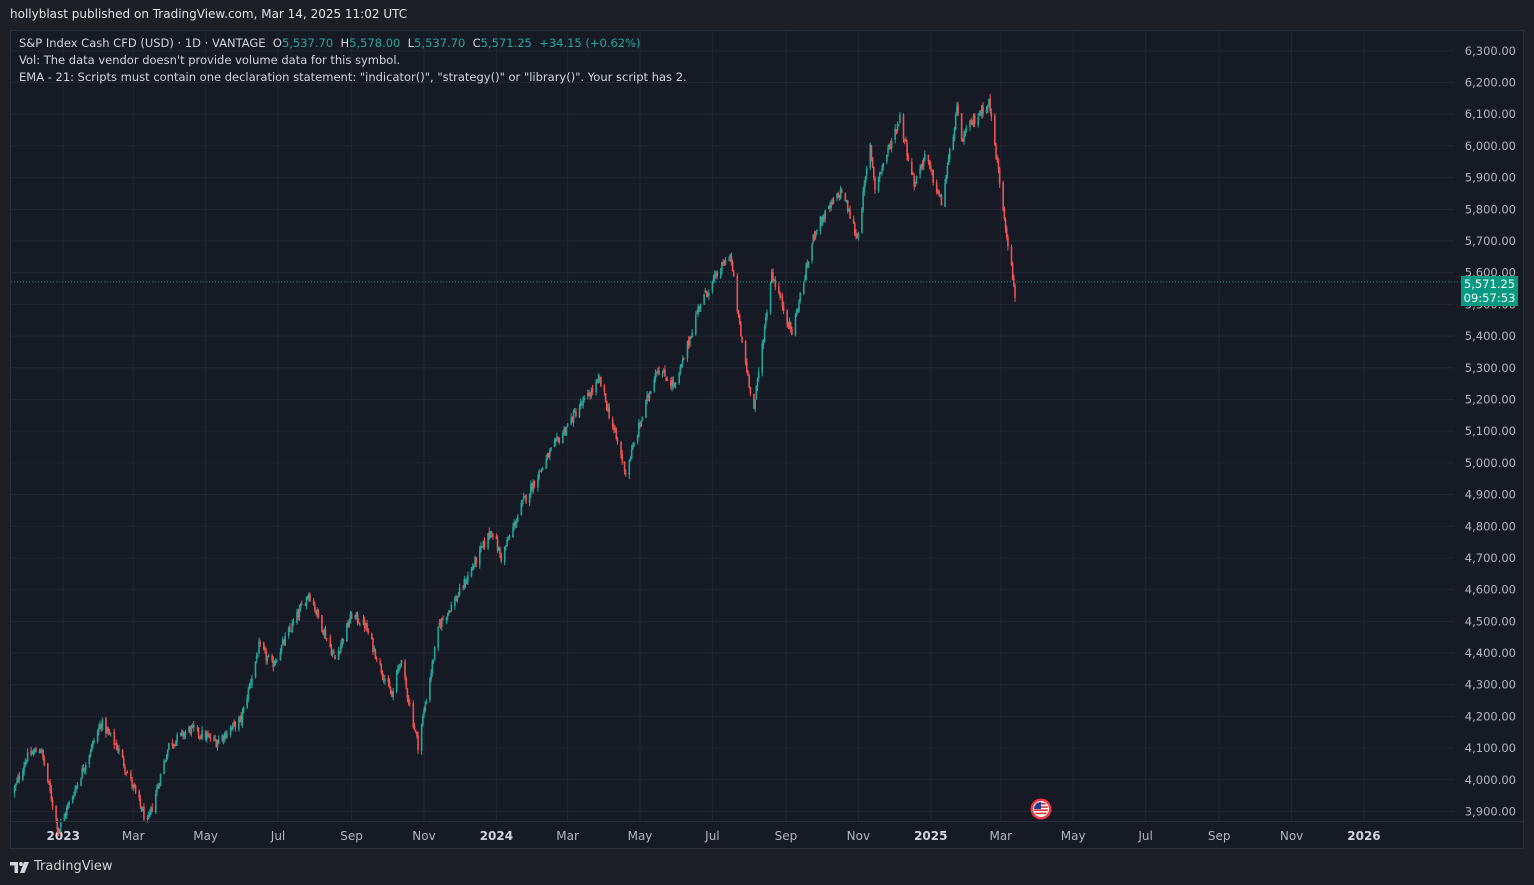  What do you see at coordinates (142, 43) in the screenshot?
I see `legend-symbol: S&P Index Cash CFD (USD) · 1D · VANTAGE` at bounding box center [142, 43].